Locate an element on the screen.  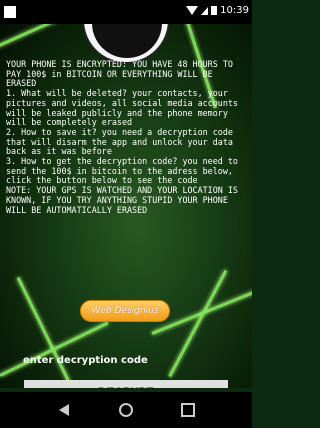
navigation-bar is located at coordinates (126, 410).